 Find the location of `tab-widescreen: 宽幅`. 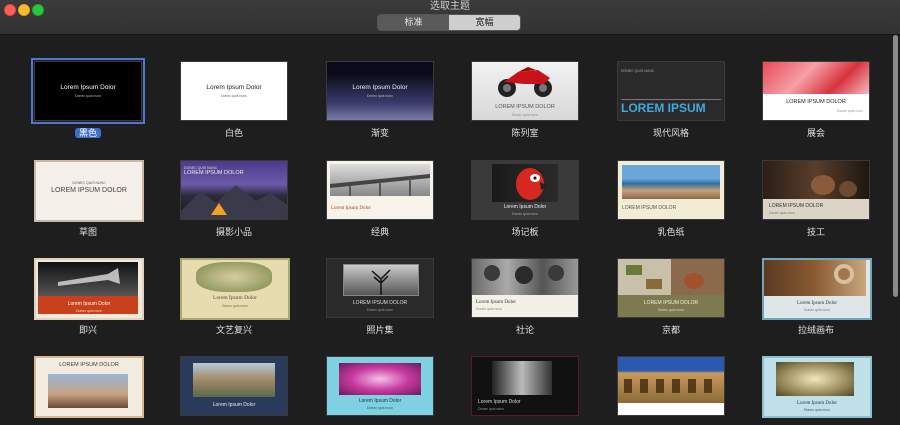

tab-widescreen: 宽幅 is located at coordinates (484, 22).